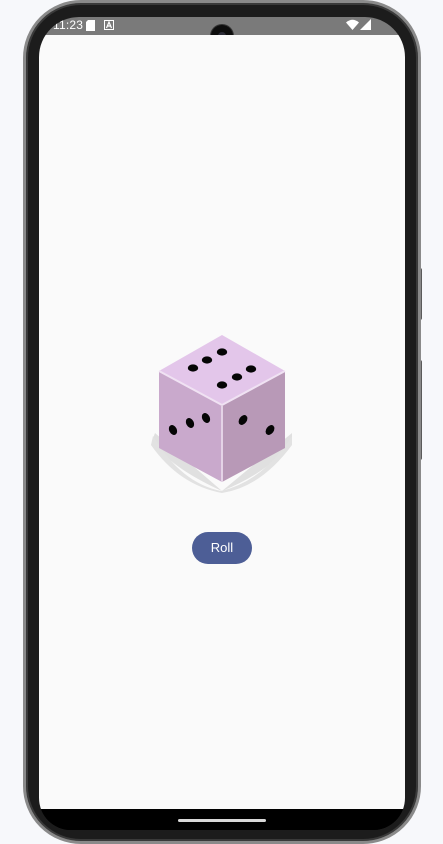  I want to click on cell-signal-icon, so click(365, 24).